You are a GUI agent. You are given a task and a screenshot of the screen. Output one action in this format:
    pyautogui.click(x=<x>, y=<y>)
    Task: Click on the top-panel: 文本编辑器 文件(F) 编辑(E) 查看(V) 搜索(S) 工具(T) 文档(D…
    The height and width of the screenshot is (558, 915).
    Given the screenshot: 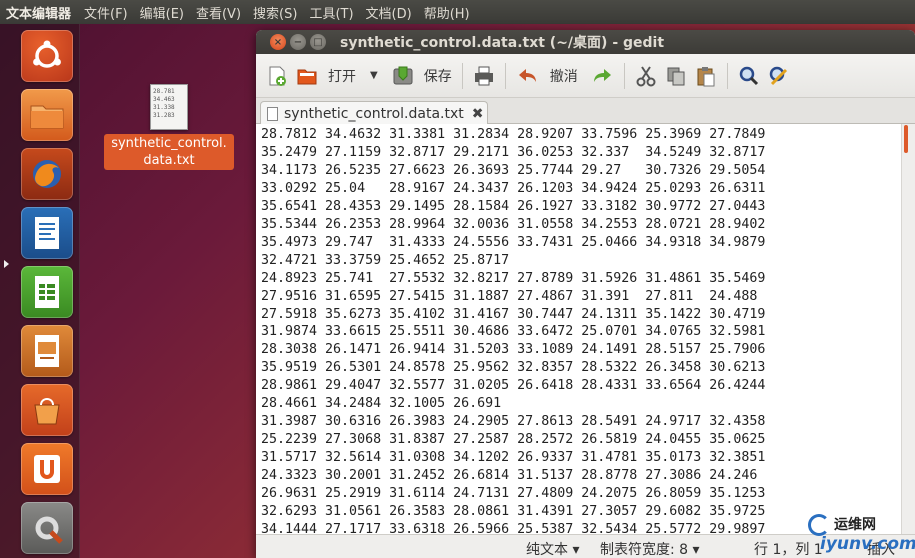 What is the action you would take?
    pyautogui.click(x=457, y=12)
    